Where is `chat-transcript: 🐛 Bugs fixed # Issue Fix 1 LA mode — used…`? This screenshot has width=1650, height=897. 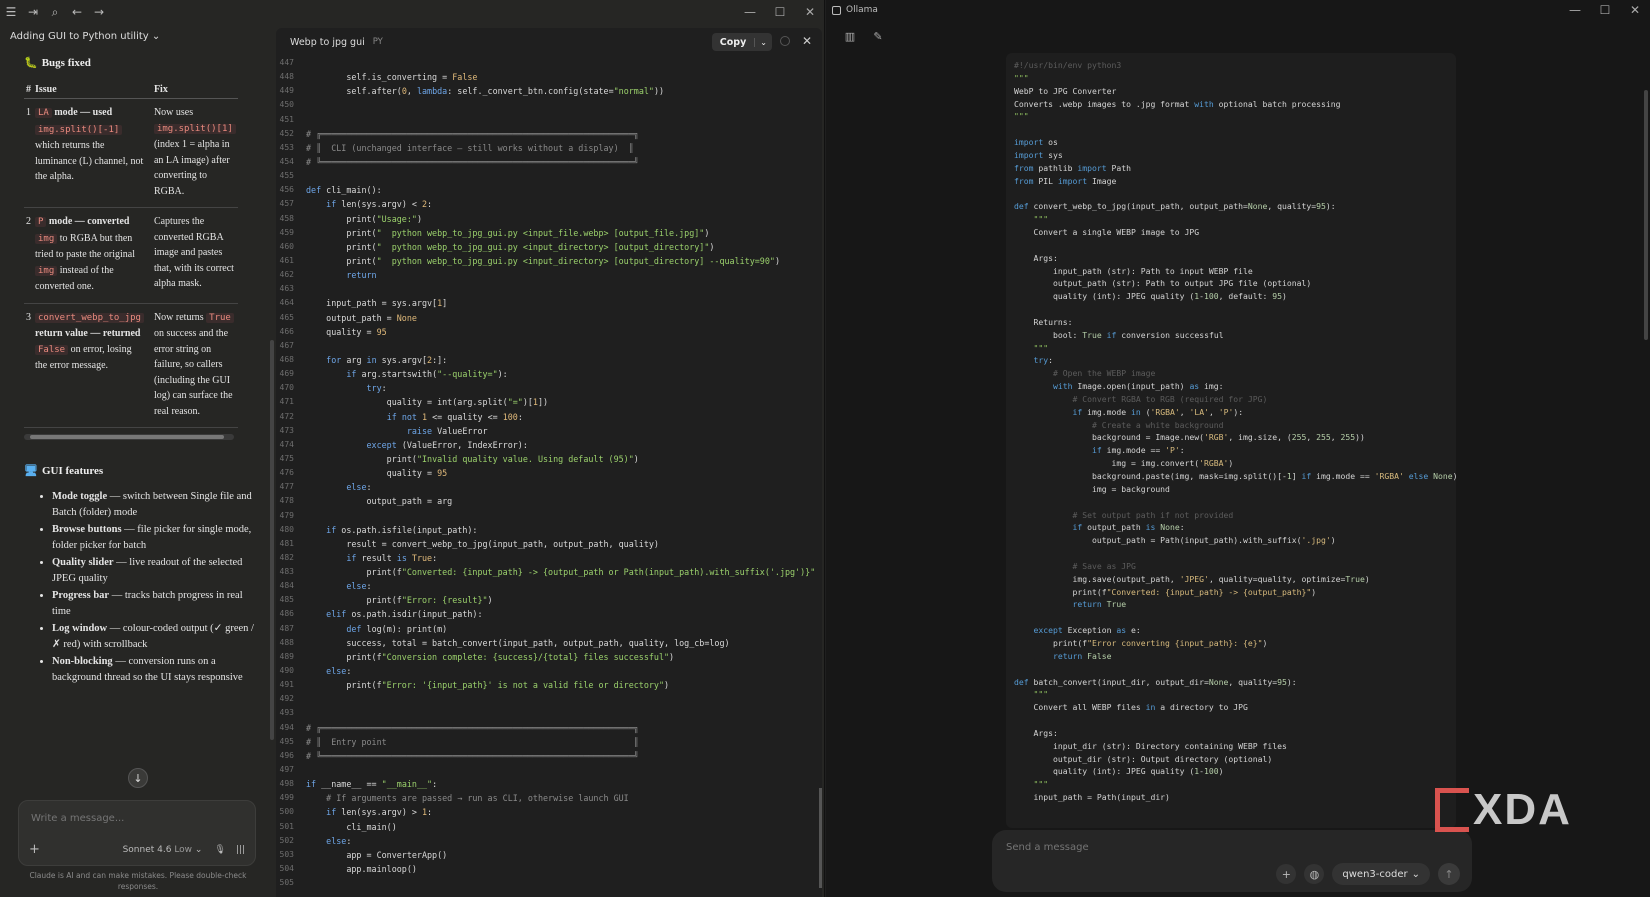 chat-transcript: 🐛 Bugs fixed # Issue Fix 1 LA mode — used… is located at coordinates (139, 426).